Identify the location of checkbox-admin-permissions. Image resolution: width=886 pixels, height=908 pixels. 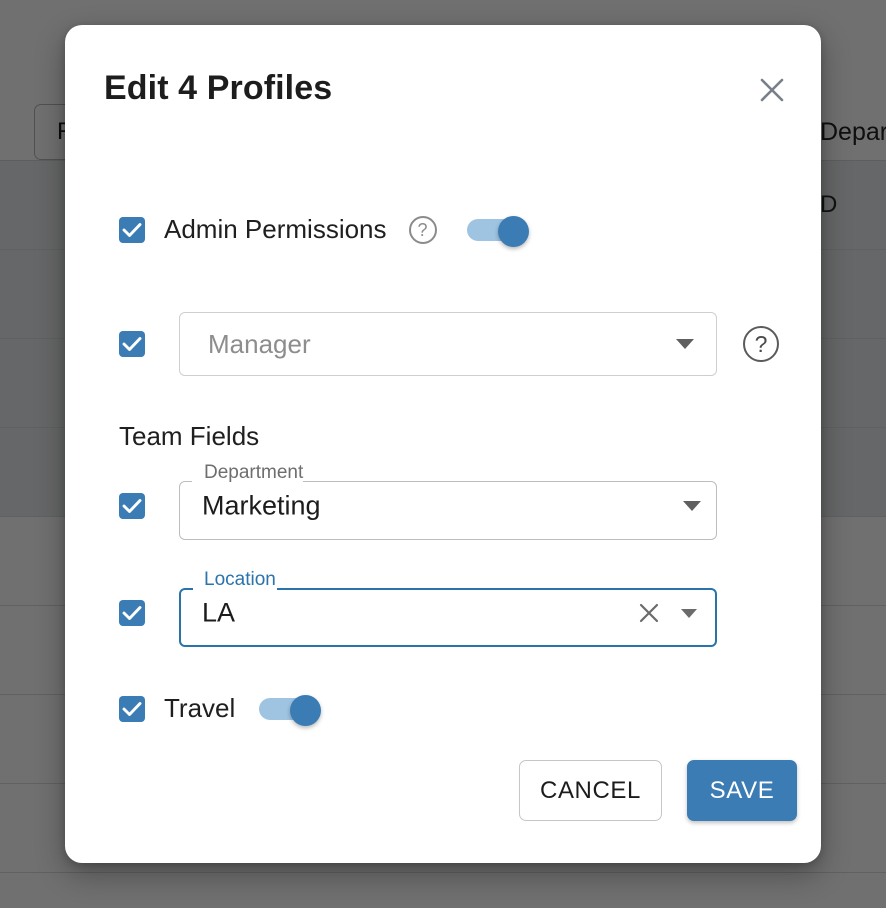
(132, 229).